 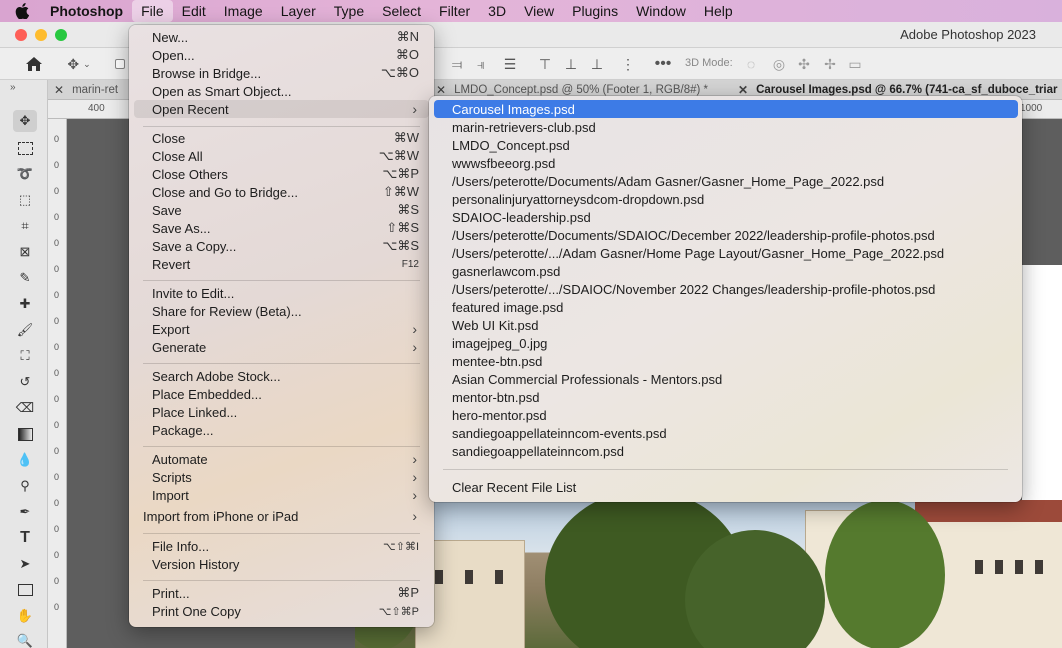 What do you see at coordinates (25, 538) in the screenshot?
I see `type-tool-icon: T` at bounding box center [25, 538].